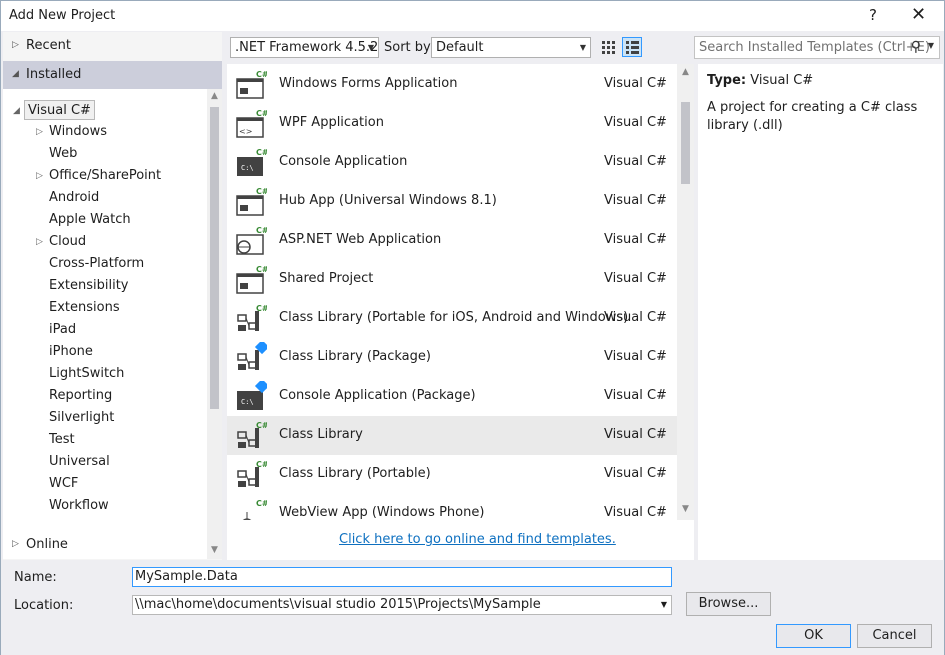 The width and height of the screenshot is (945, 655). Describe the element at coordinates (608, 47) in the screenshot. I see `small-icons-view-button` at that location.